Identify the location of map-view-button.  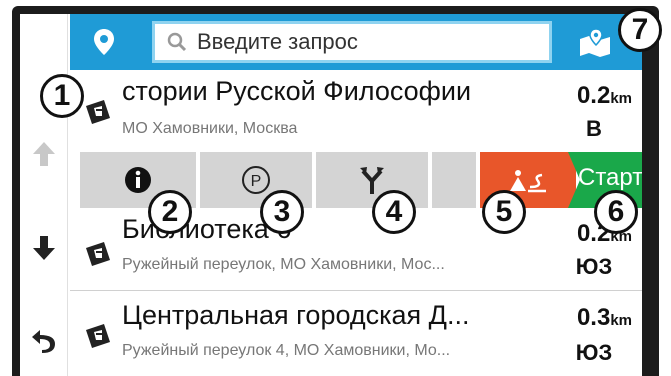
(595, 42).